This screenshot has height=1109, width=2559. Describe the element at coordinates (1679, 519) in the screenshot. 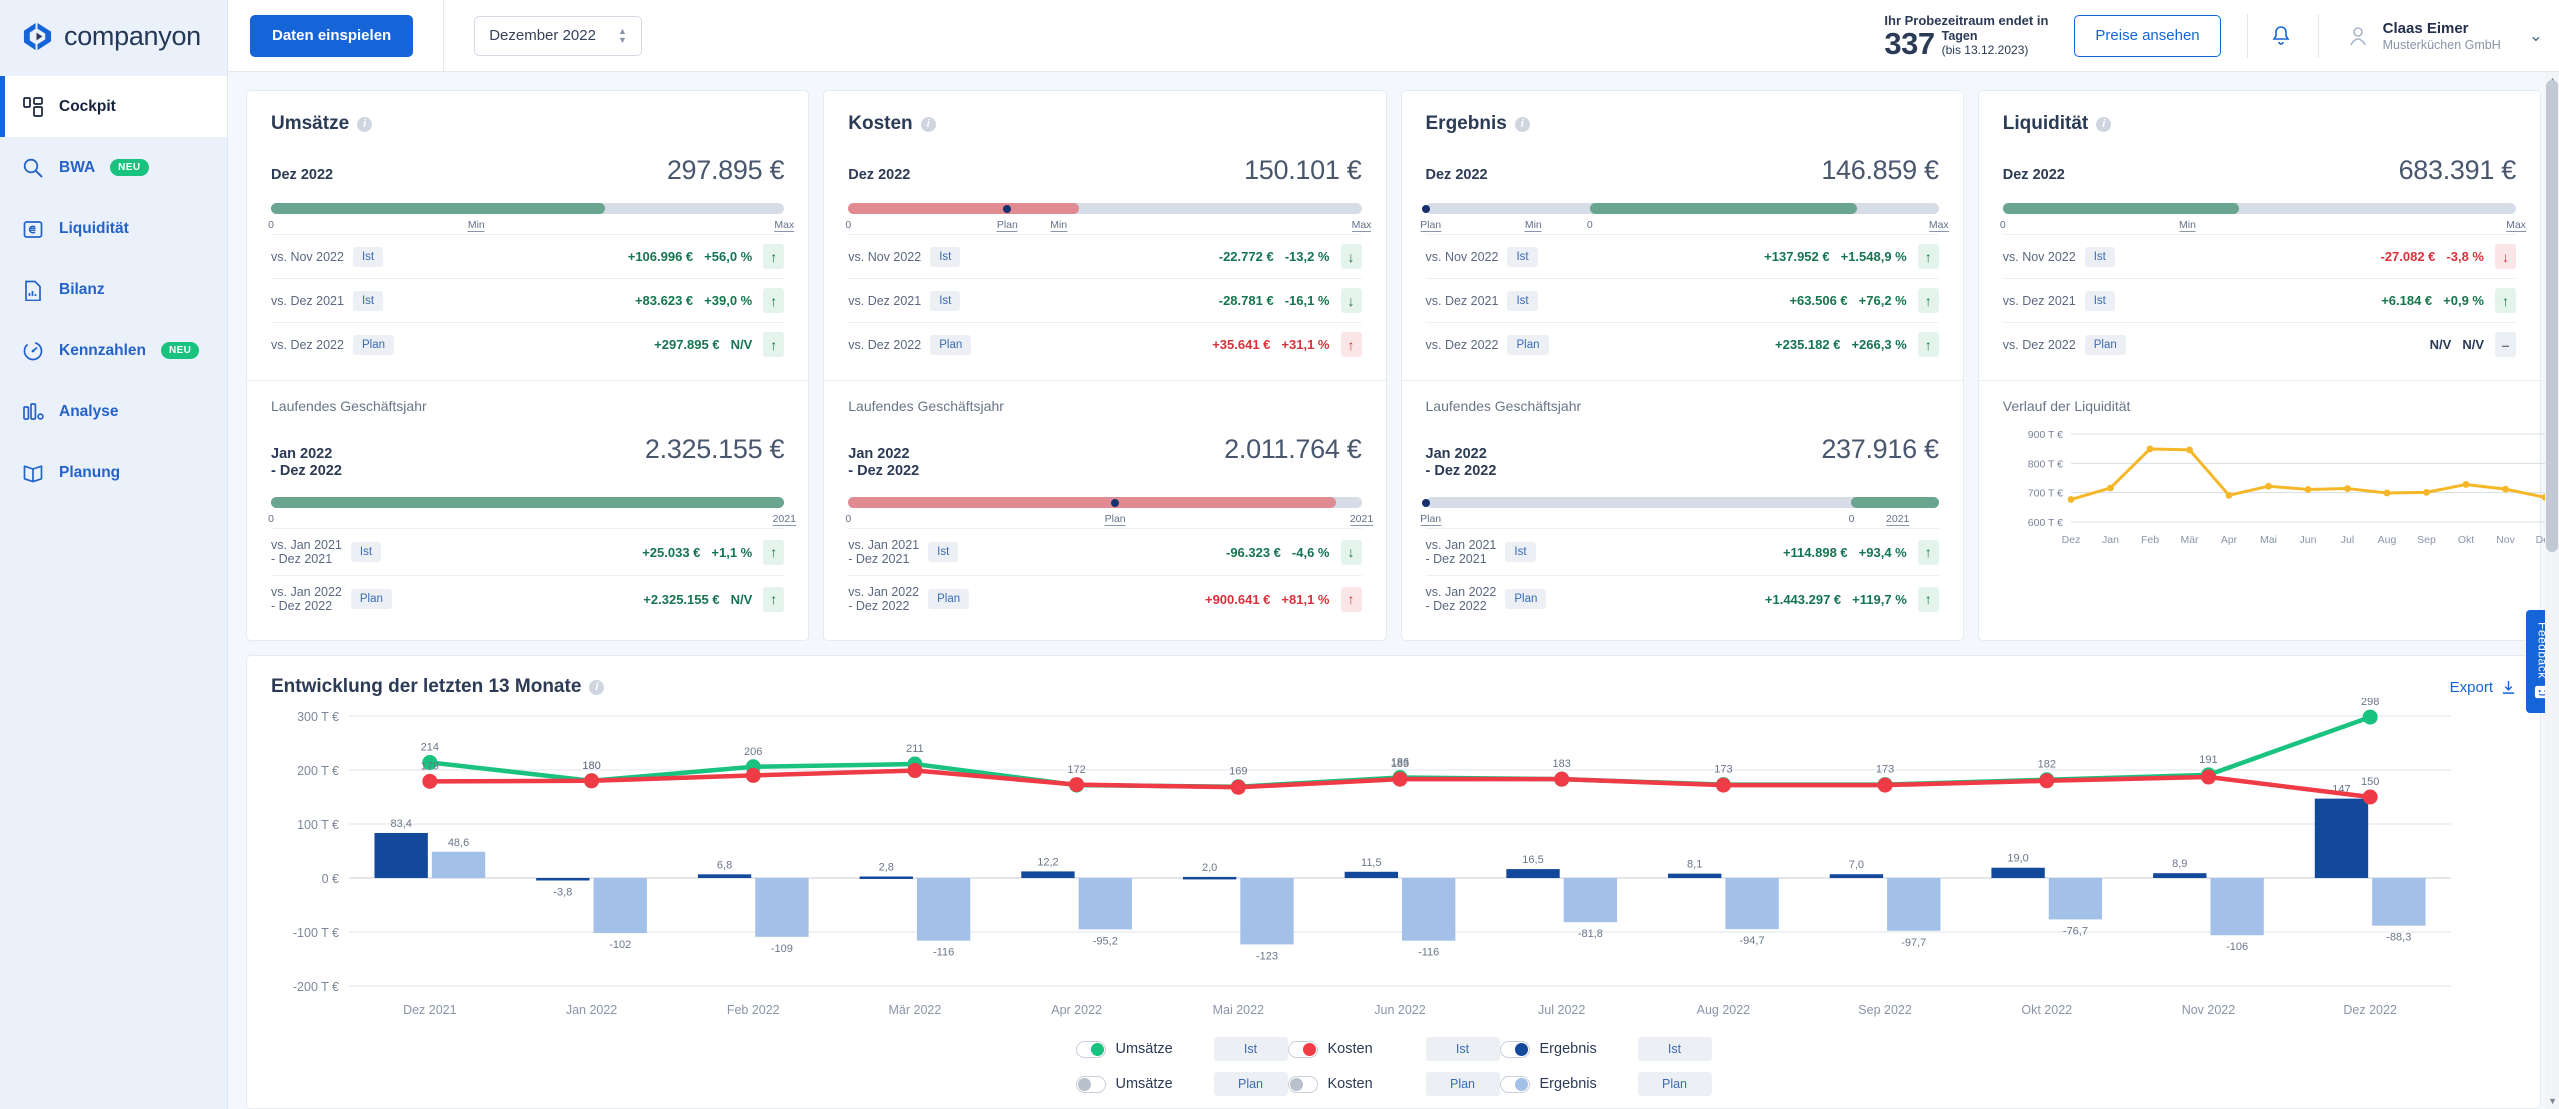

I see `bar-ticks: Plan 0 2021` at that location.